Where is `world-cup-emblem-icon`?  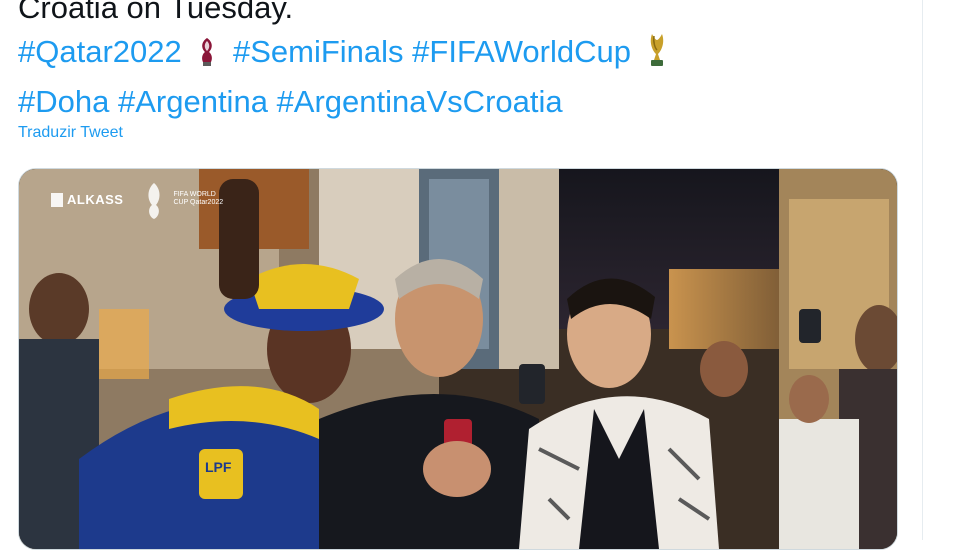
world-cup-emblem-icon is located at coordinates (207, 58).